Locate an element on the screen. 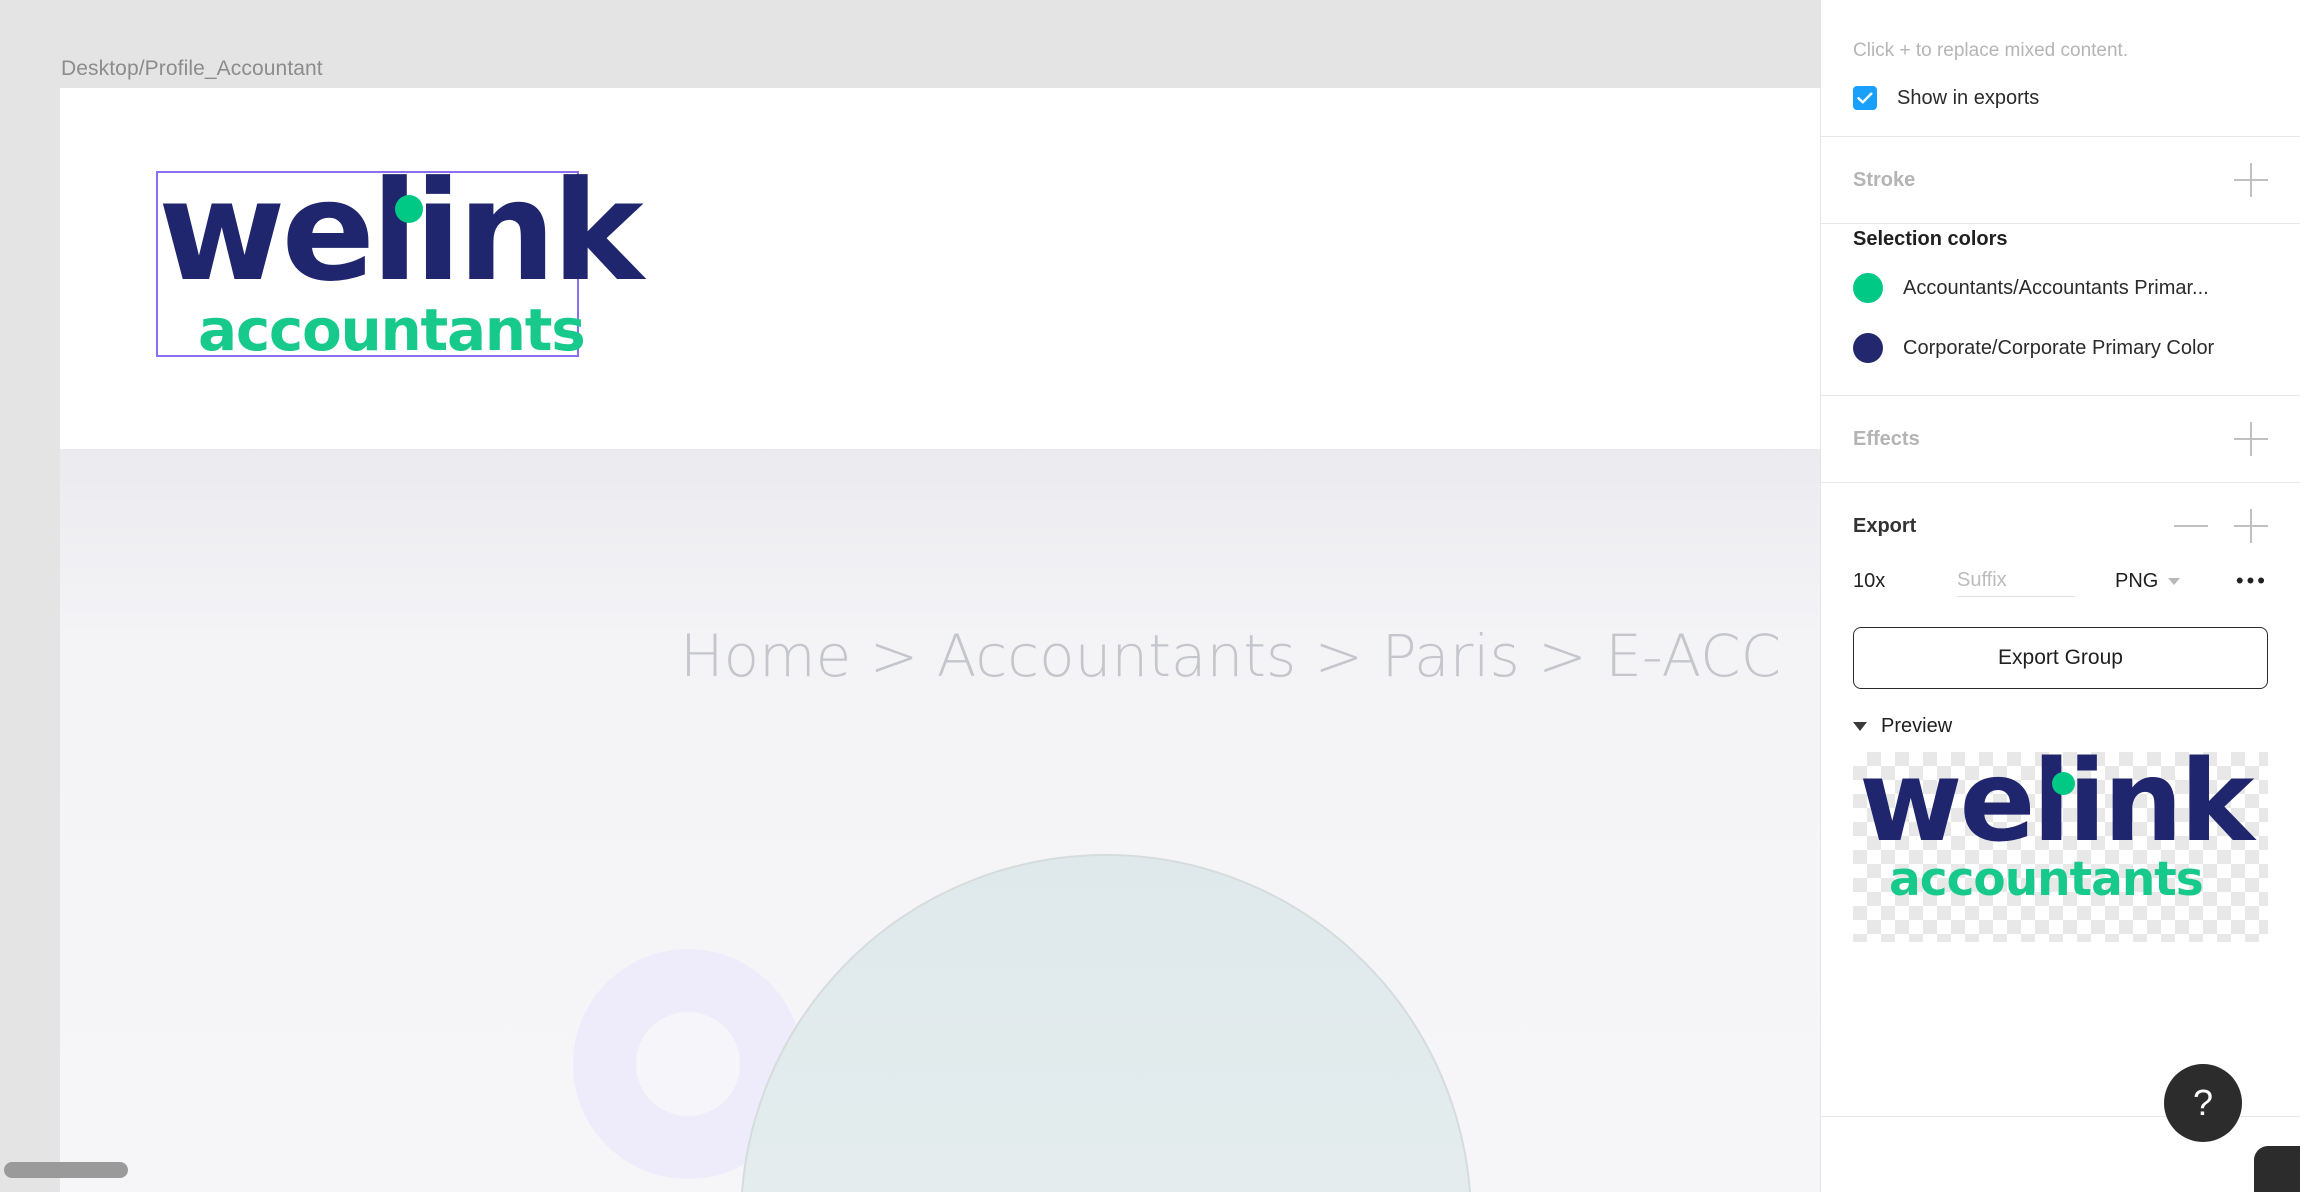 Image resolution: width=2300 pixels, height=1192 pixels. effects-section: Effects is located at coordinates (2060, 439).